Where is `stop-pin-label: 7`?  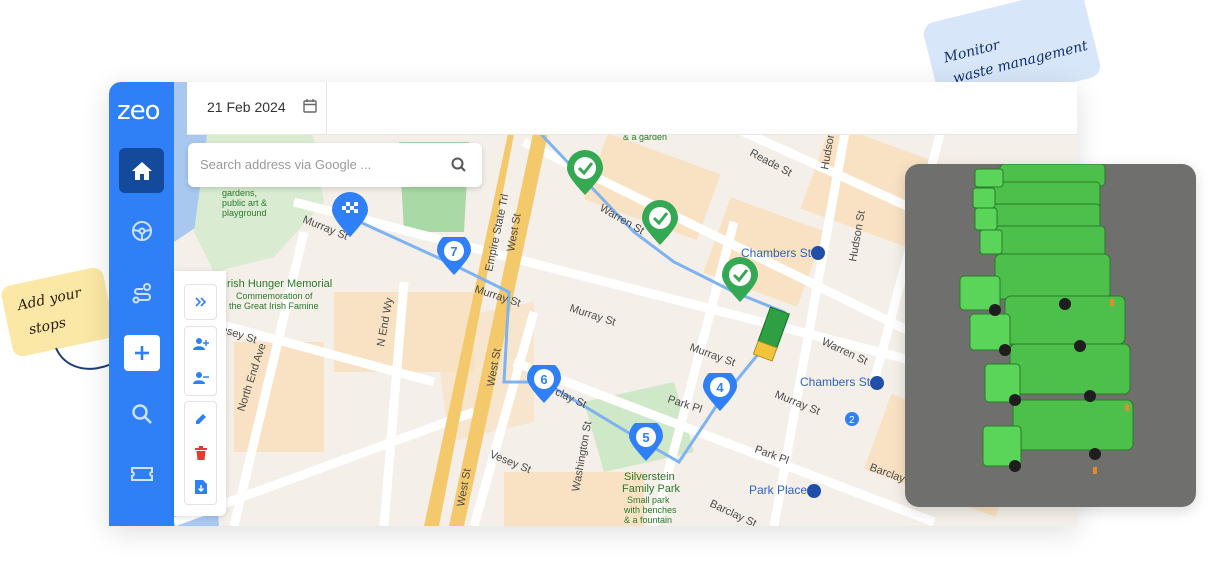
stop-pin-label: 7 is located at coordinates (454, 251).